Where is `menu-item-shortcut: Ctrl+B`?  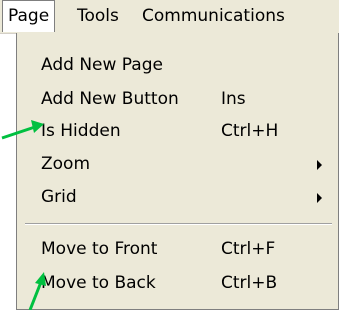
menu-item-shortcut: Ctrl+B is located at coordinates (249, 283).